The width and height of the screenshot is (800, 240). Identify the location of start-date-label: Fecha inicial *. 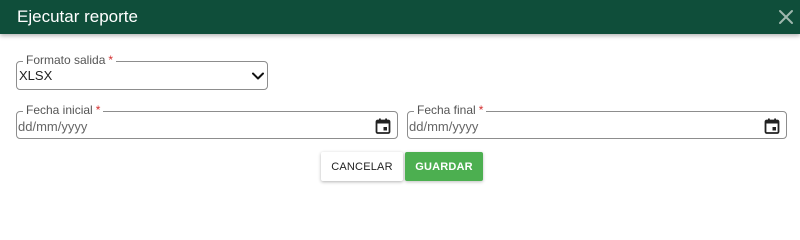
(63, 110).